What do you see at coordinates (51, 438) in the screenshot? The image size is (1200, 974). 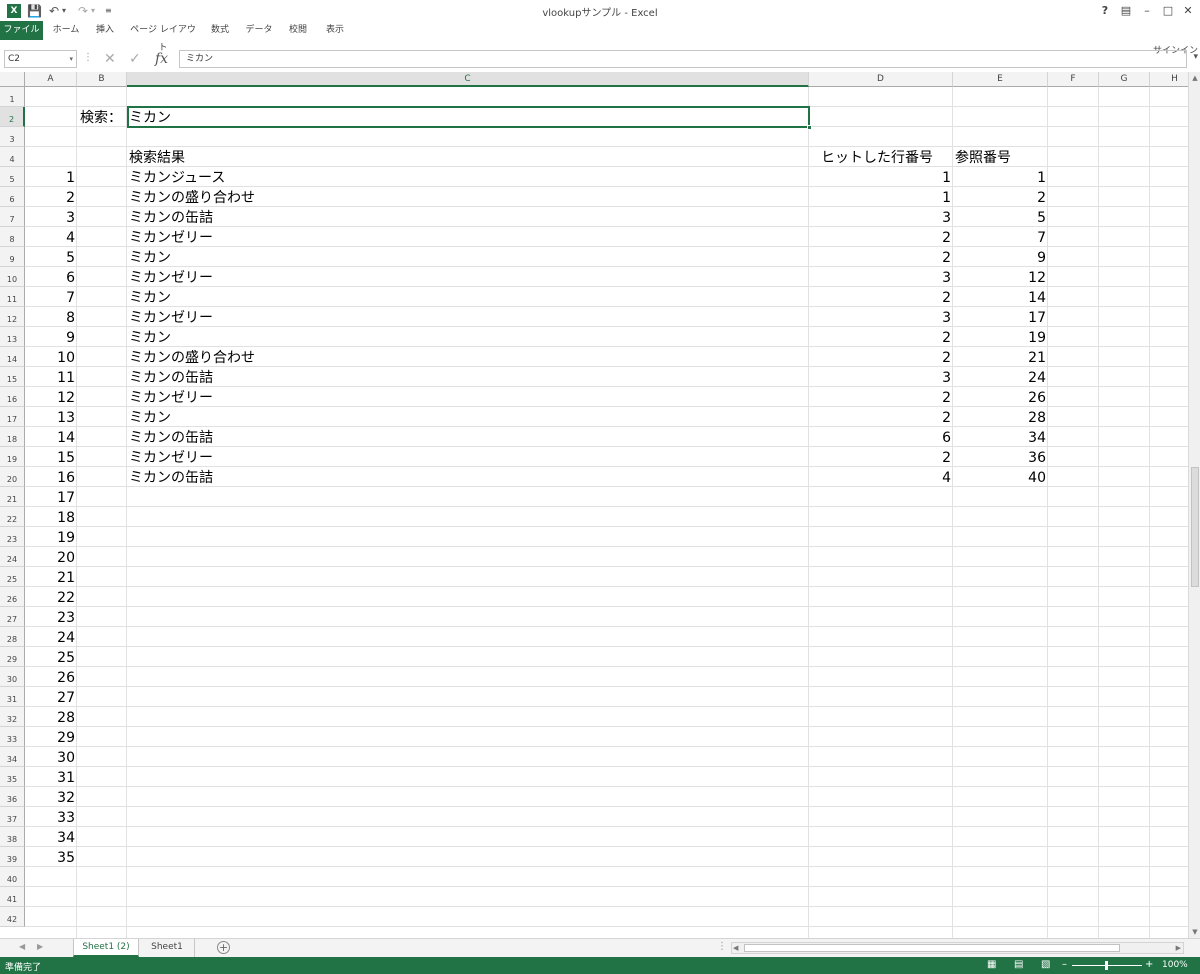 I see `result-number-cell: 14` at bounding box center [51, 438].